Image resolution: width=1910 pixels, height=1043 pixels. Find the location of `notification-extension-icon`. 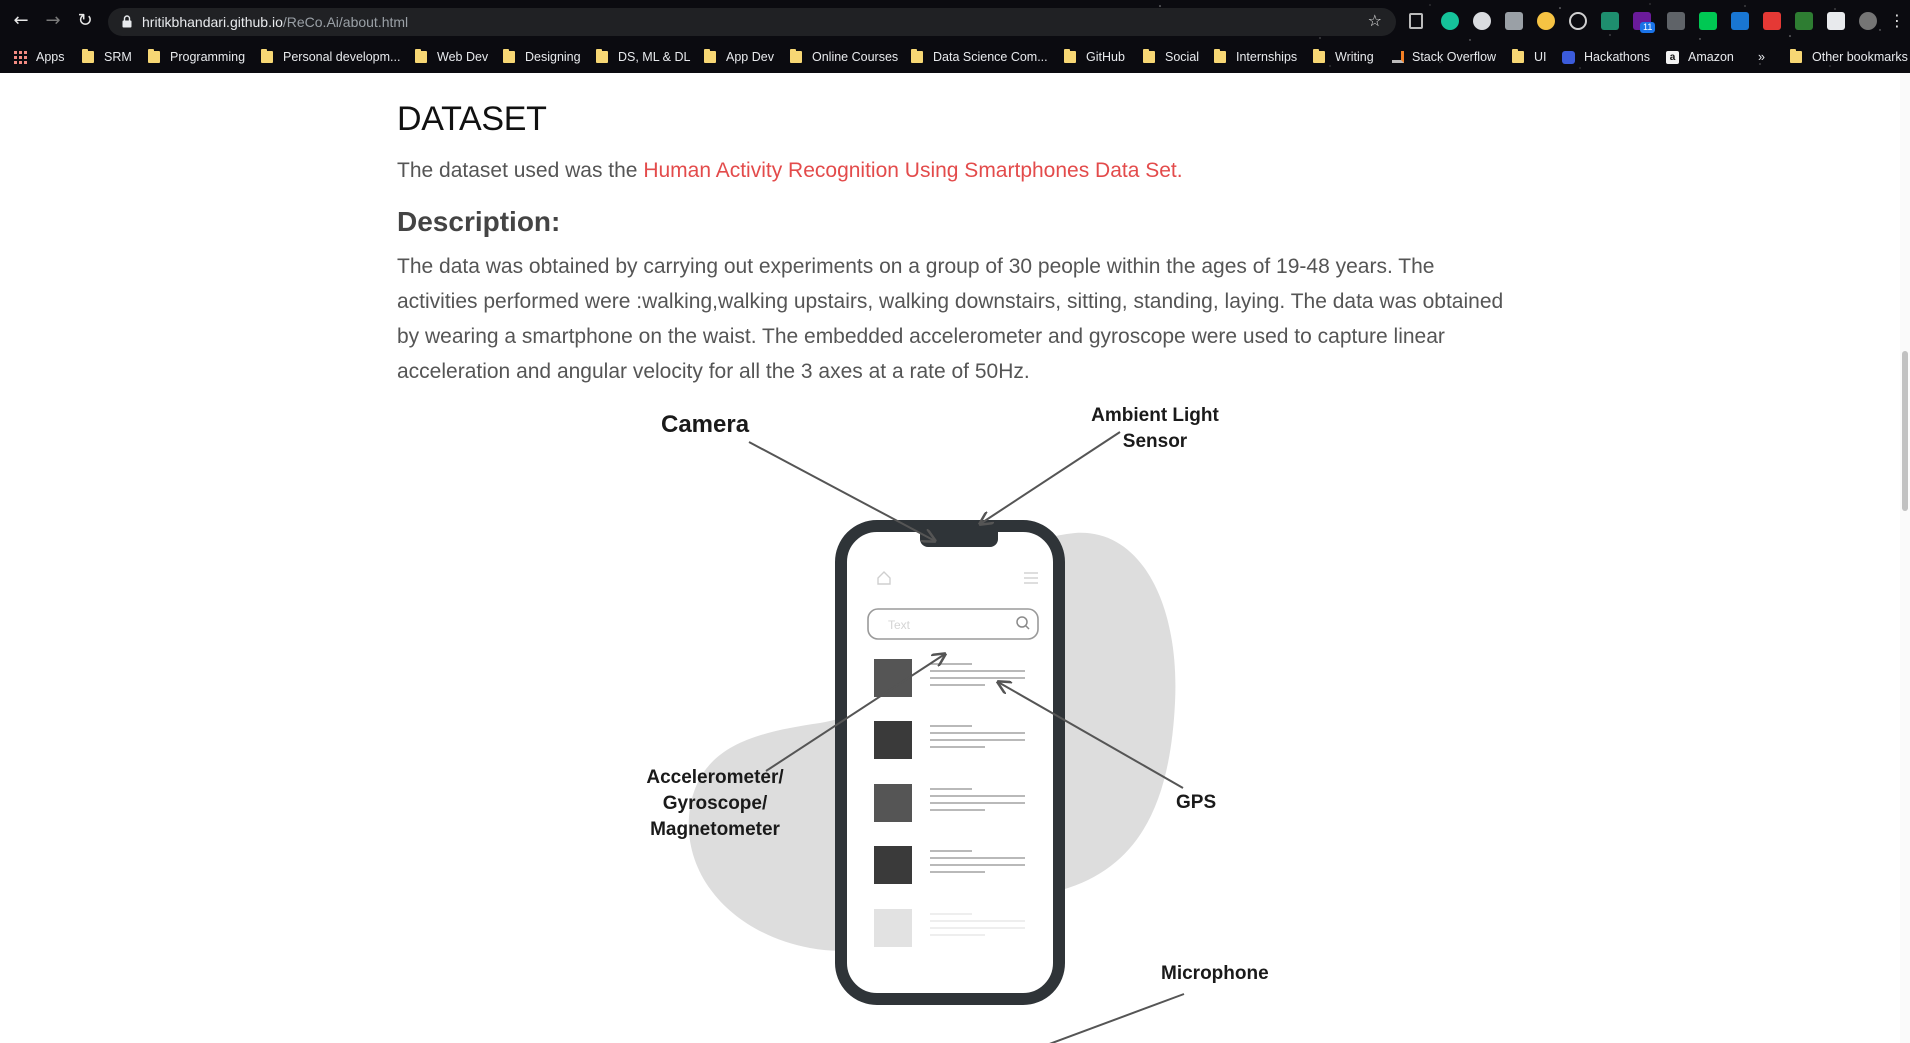

notification-extension-icon is located at coordinates (1772, 21).